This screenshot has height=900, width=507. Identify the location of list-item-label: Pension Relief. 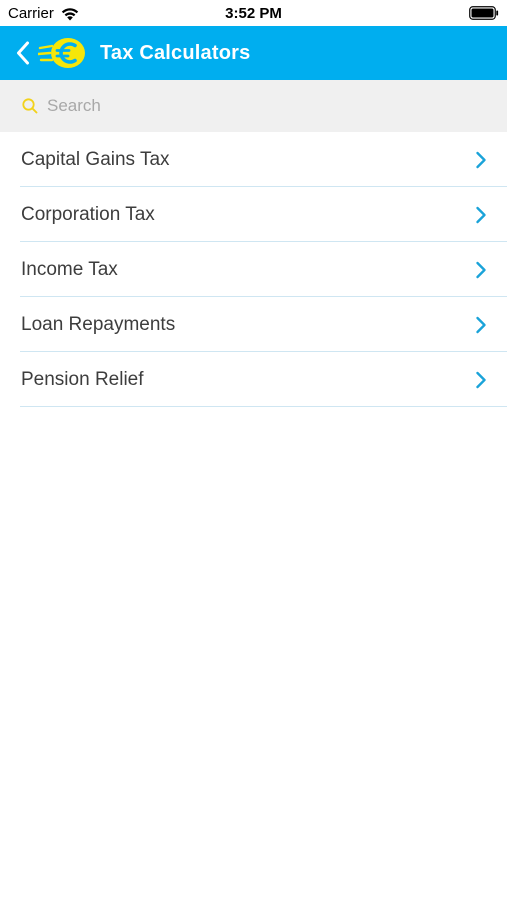
(82, 379).